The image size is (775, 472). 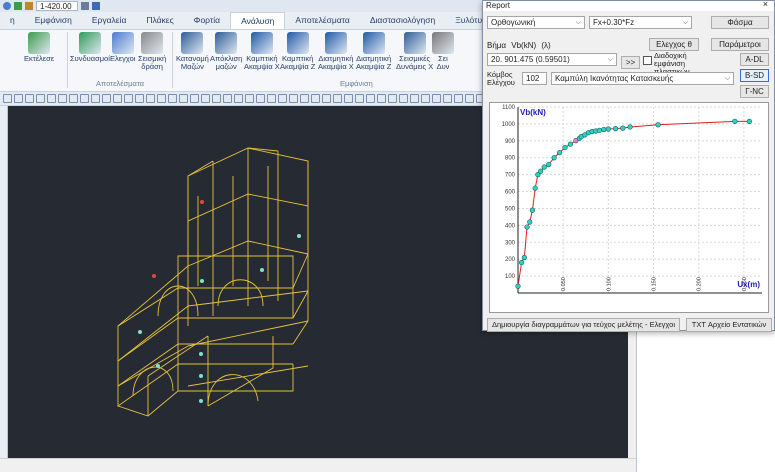 I want to click on ribbon-button-7: Καμπτική Ακαμψία Z, so click(x=297, y=51).